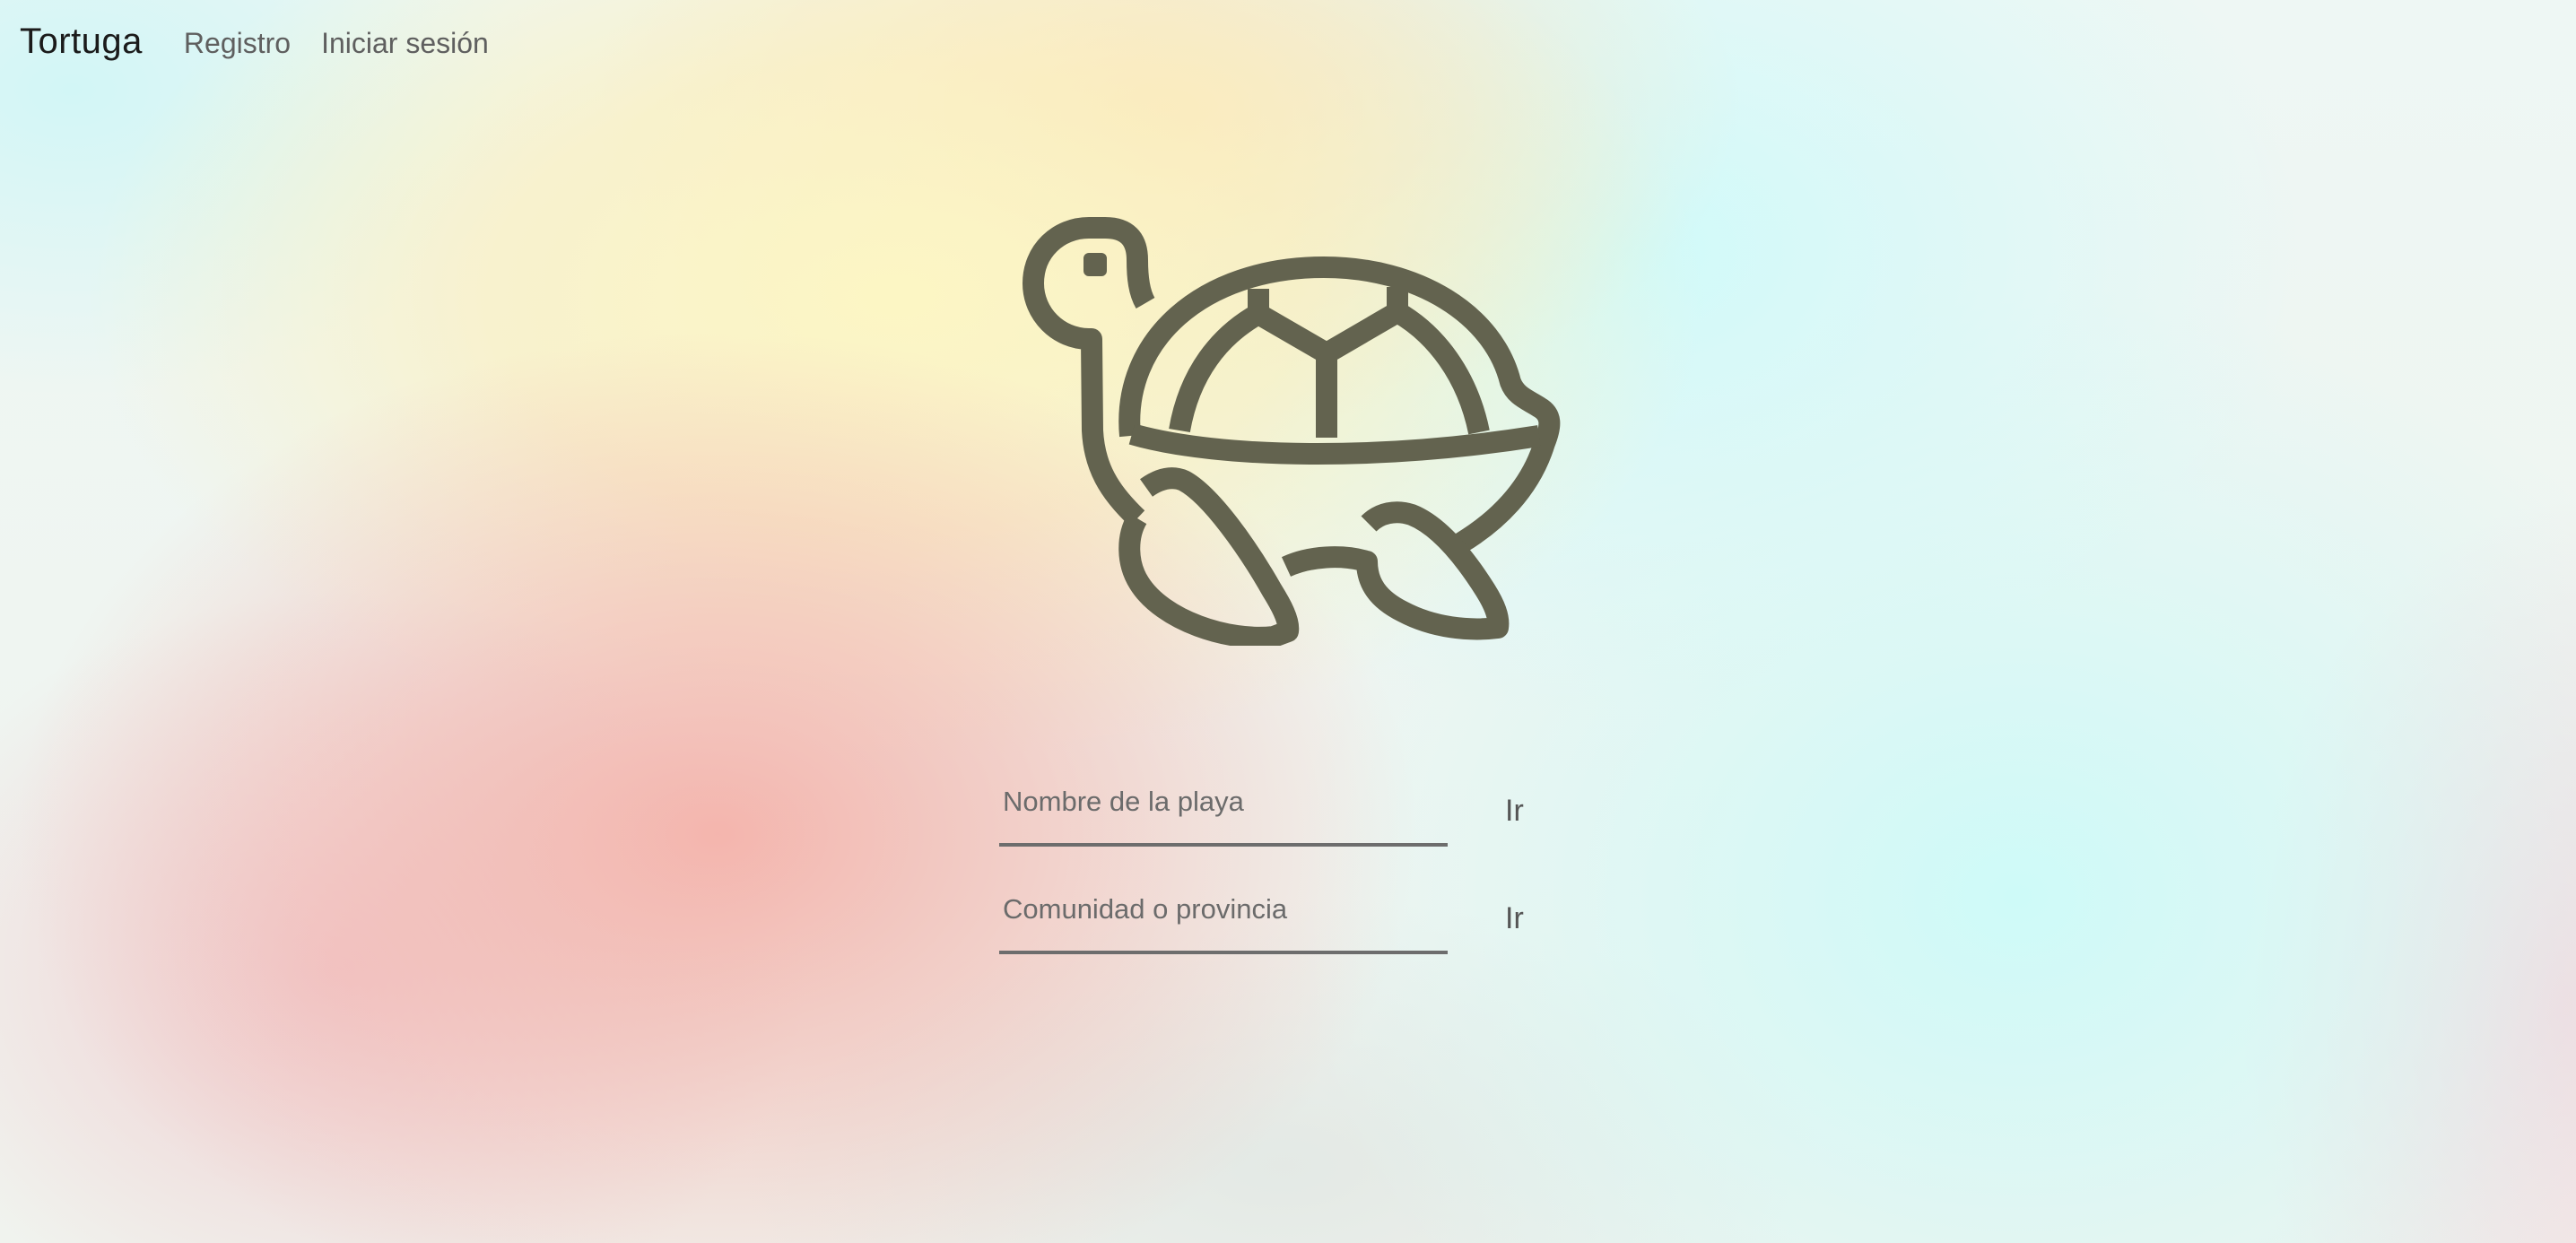 The image size is (2576, 1243). What do you see at coordinates (237, 43) in the screenshot?
I see `register-link: Registro` at bounding box center [237, 43].